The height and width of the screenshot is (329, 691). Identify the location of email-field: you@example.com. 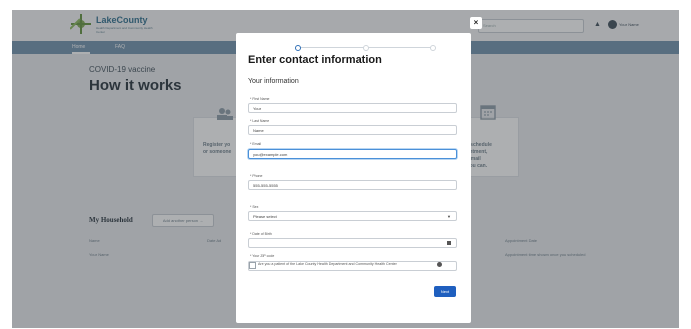
(352, 154).